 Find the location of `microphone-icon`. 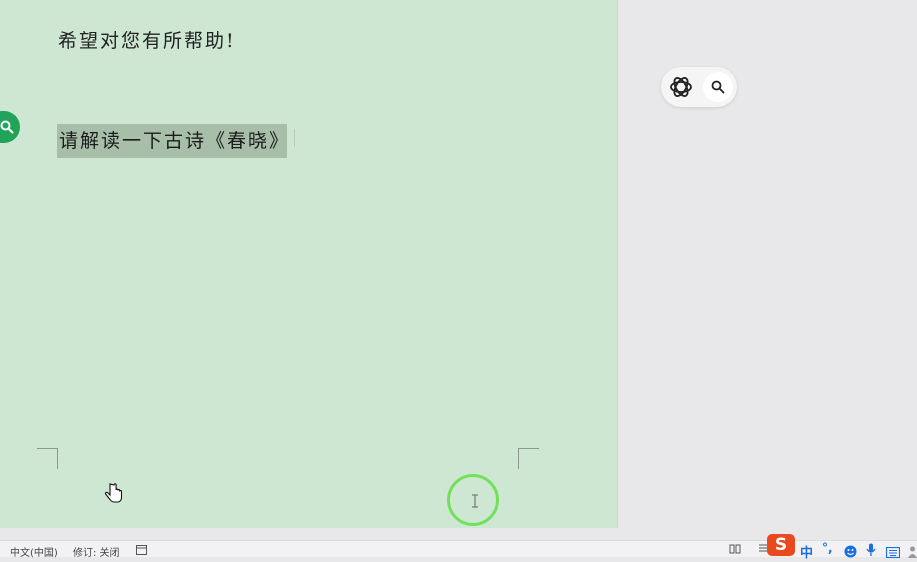

microphone-icon is located at coordinates (871, 551).